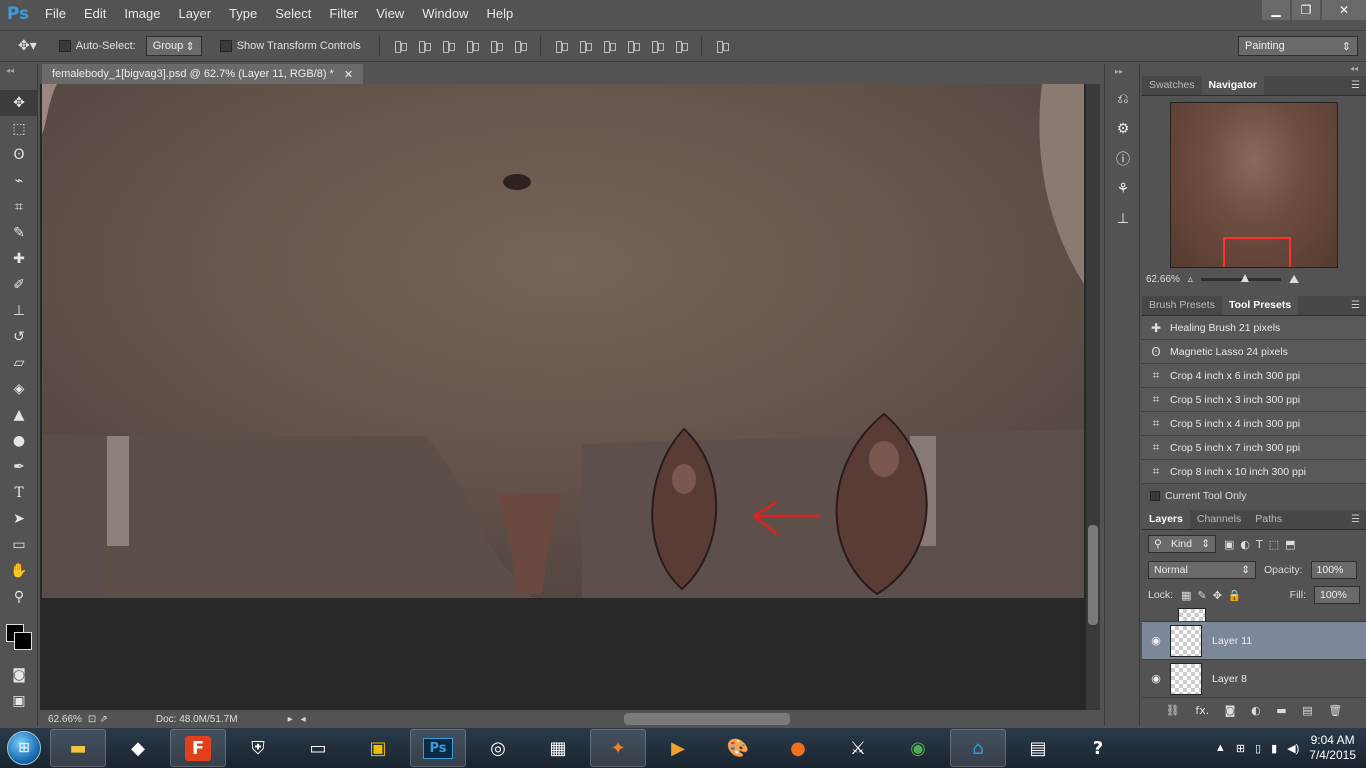 This screenshot has height=768, width=1366. I want to click on auto-select-dropdown: Group ⇕, so click(173, 46).